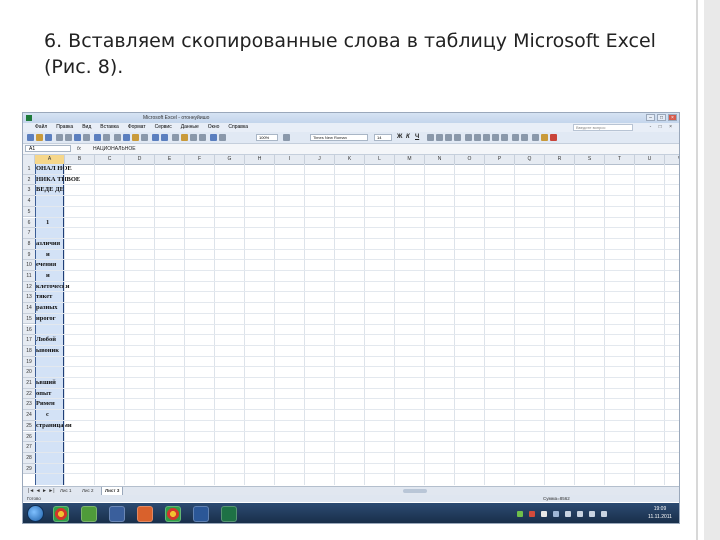 The width and height of the screenshot is (720, 540). What do you see at coordinates (145, 514) in the screenshot?
I see `presentation-icon` at bounding box center [145, 514].